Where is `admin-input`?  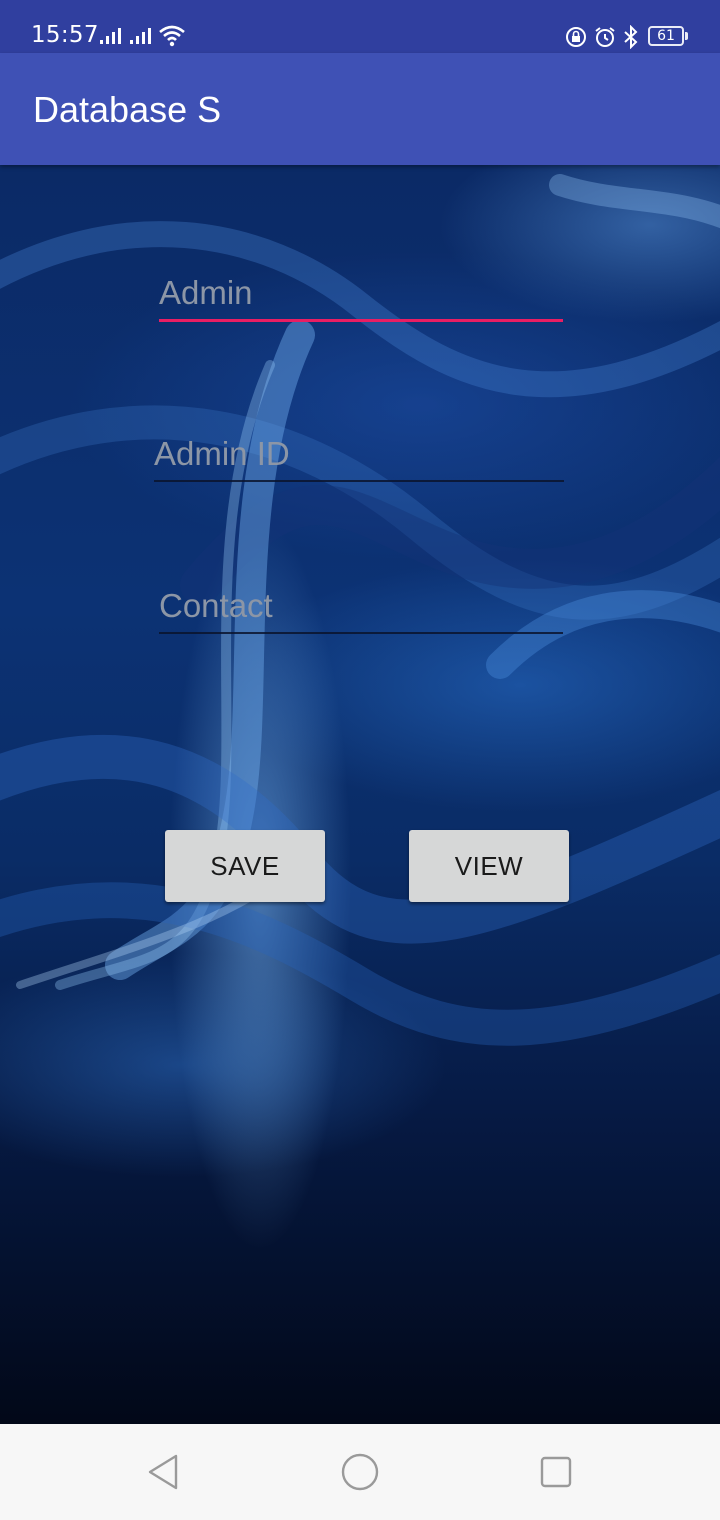 admin-input is located at coordinates (361, 293).